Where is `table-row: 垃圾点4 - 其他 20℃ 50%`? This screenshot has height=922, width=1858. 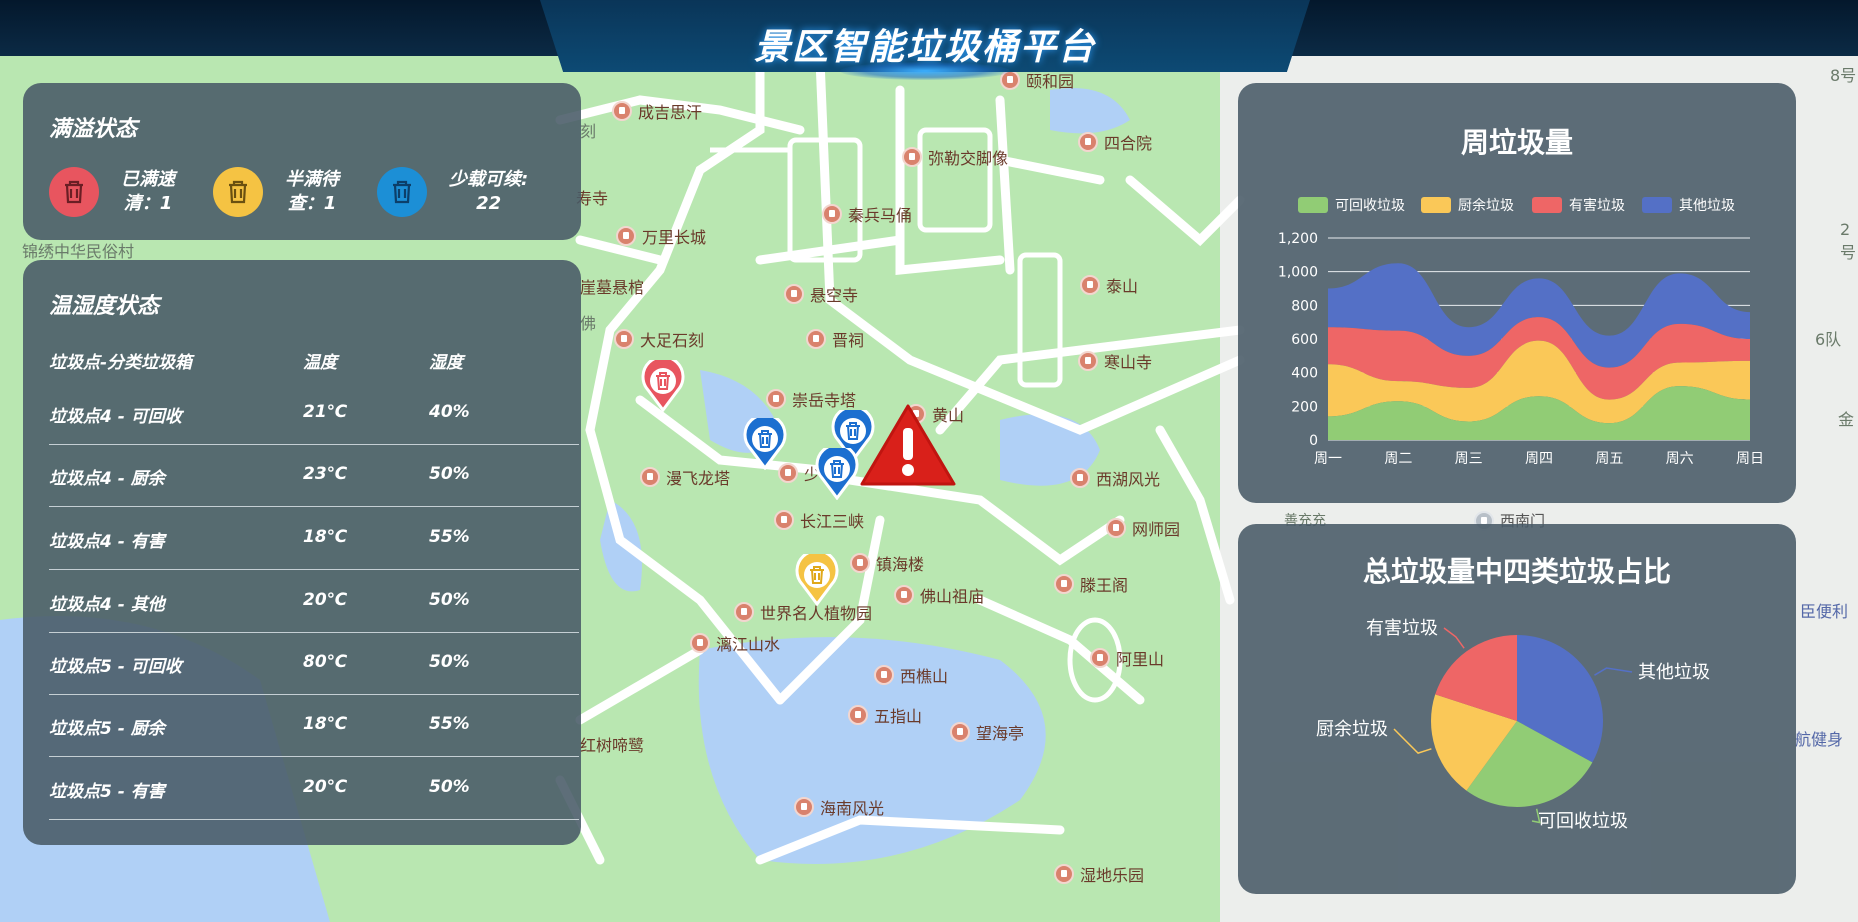 table-row: 垃圾点4 - 其他 20℃ 50% is located at coordinates (314, 601).